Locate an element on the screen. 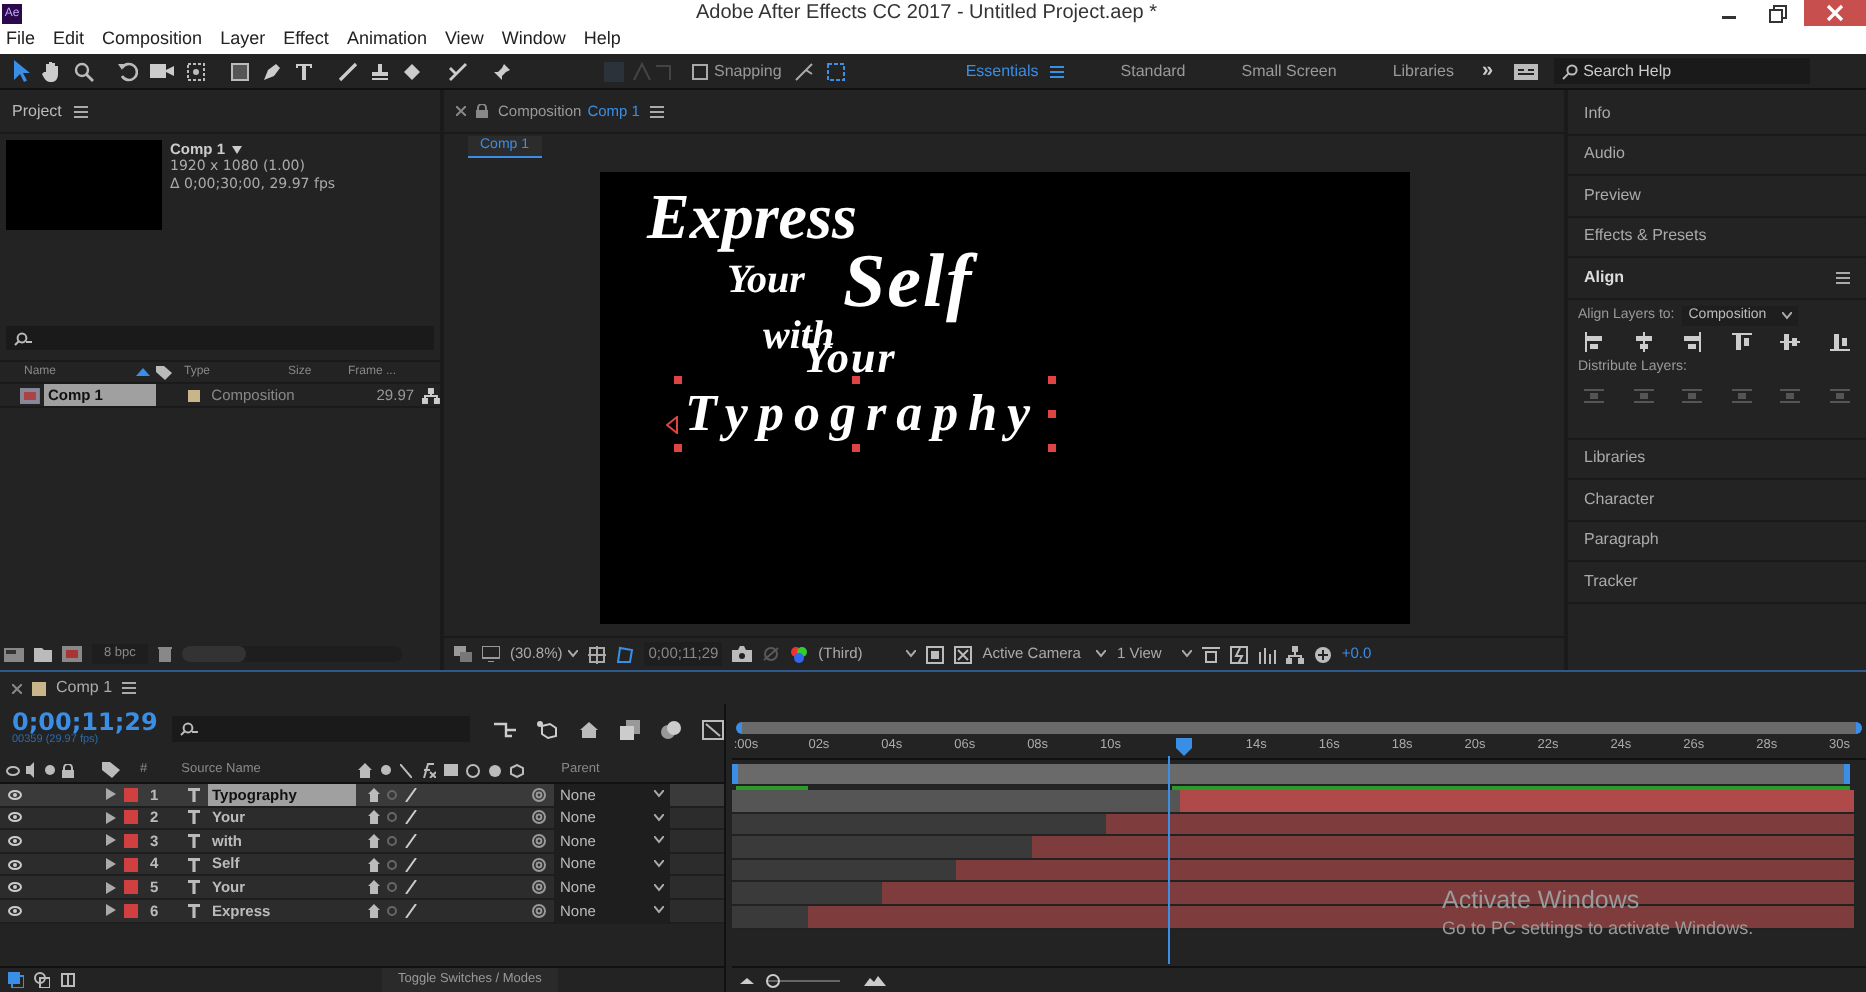  flowchart-icon is located at coordinates (431, 395).